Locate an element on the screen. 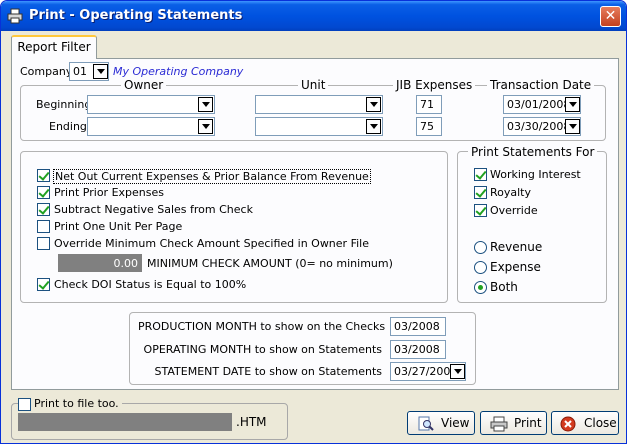 The height and width of the screenshot is (444, 627). option-label-prior-expenses: Print Prior Expenses is located at coordinates (109, 192).